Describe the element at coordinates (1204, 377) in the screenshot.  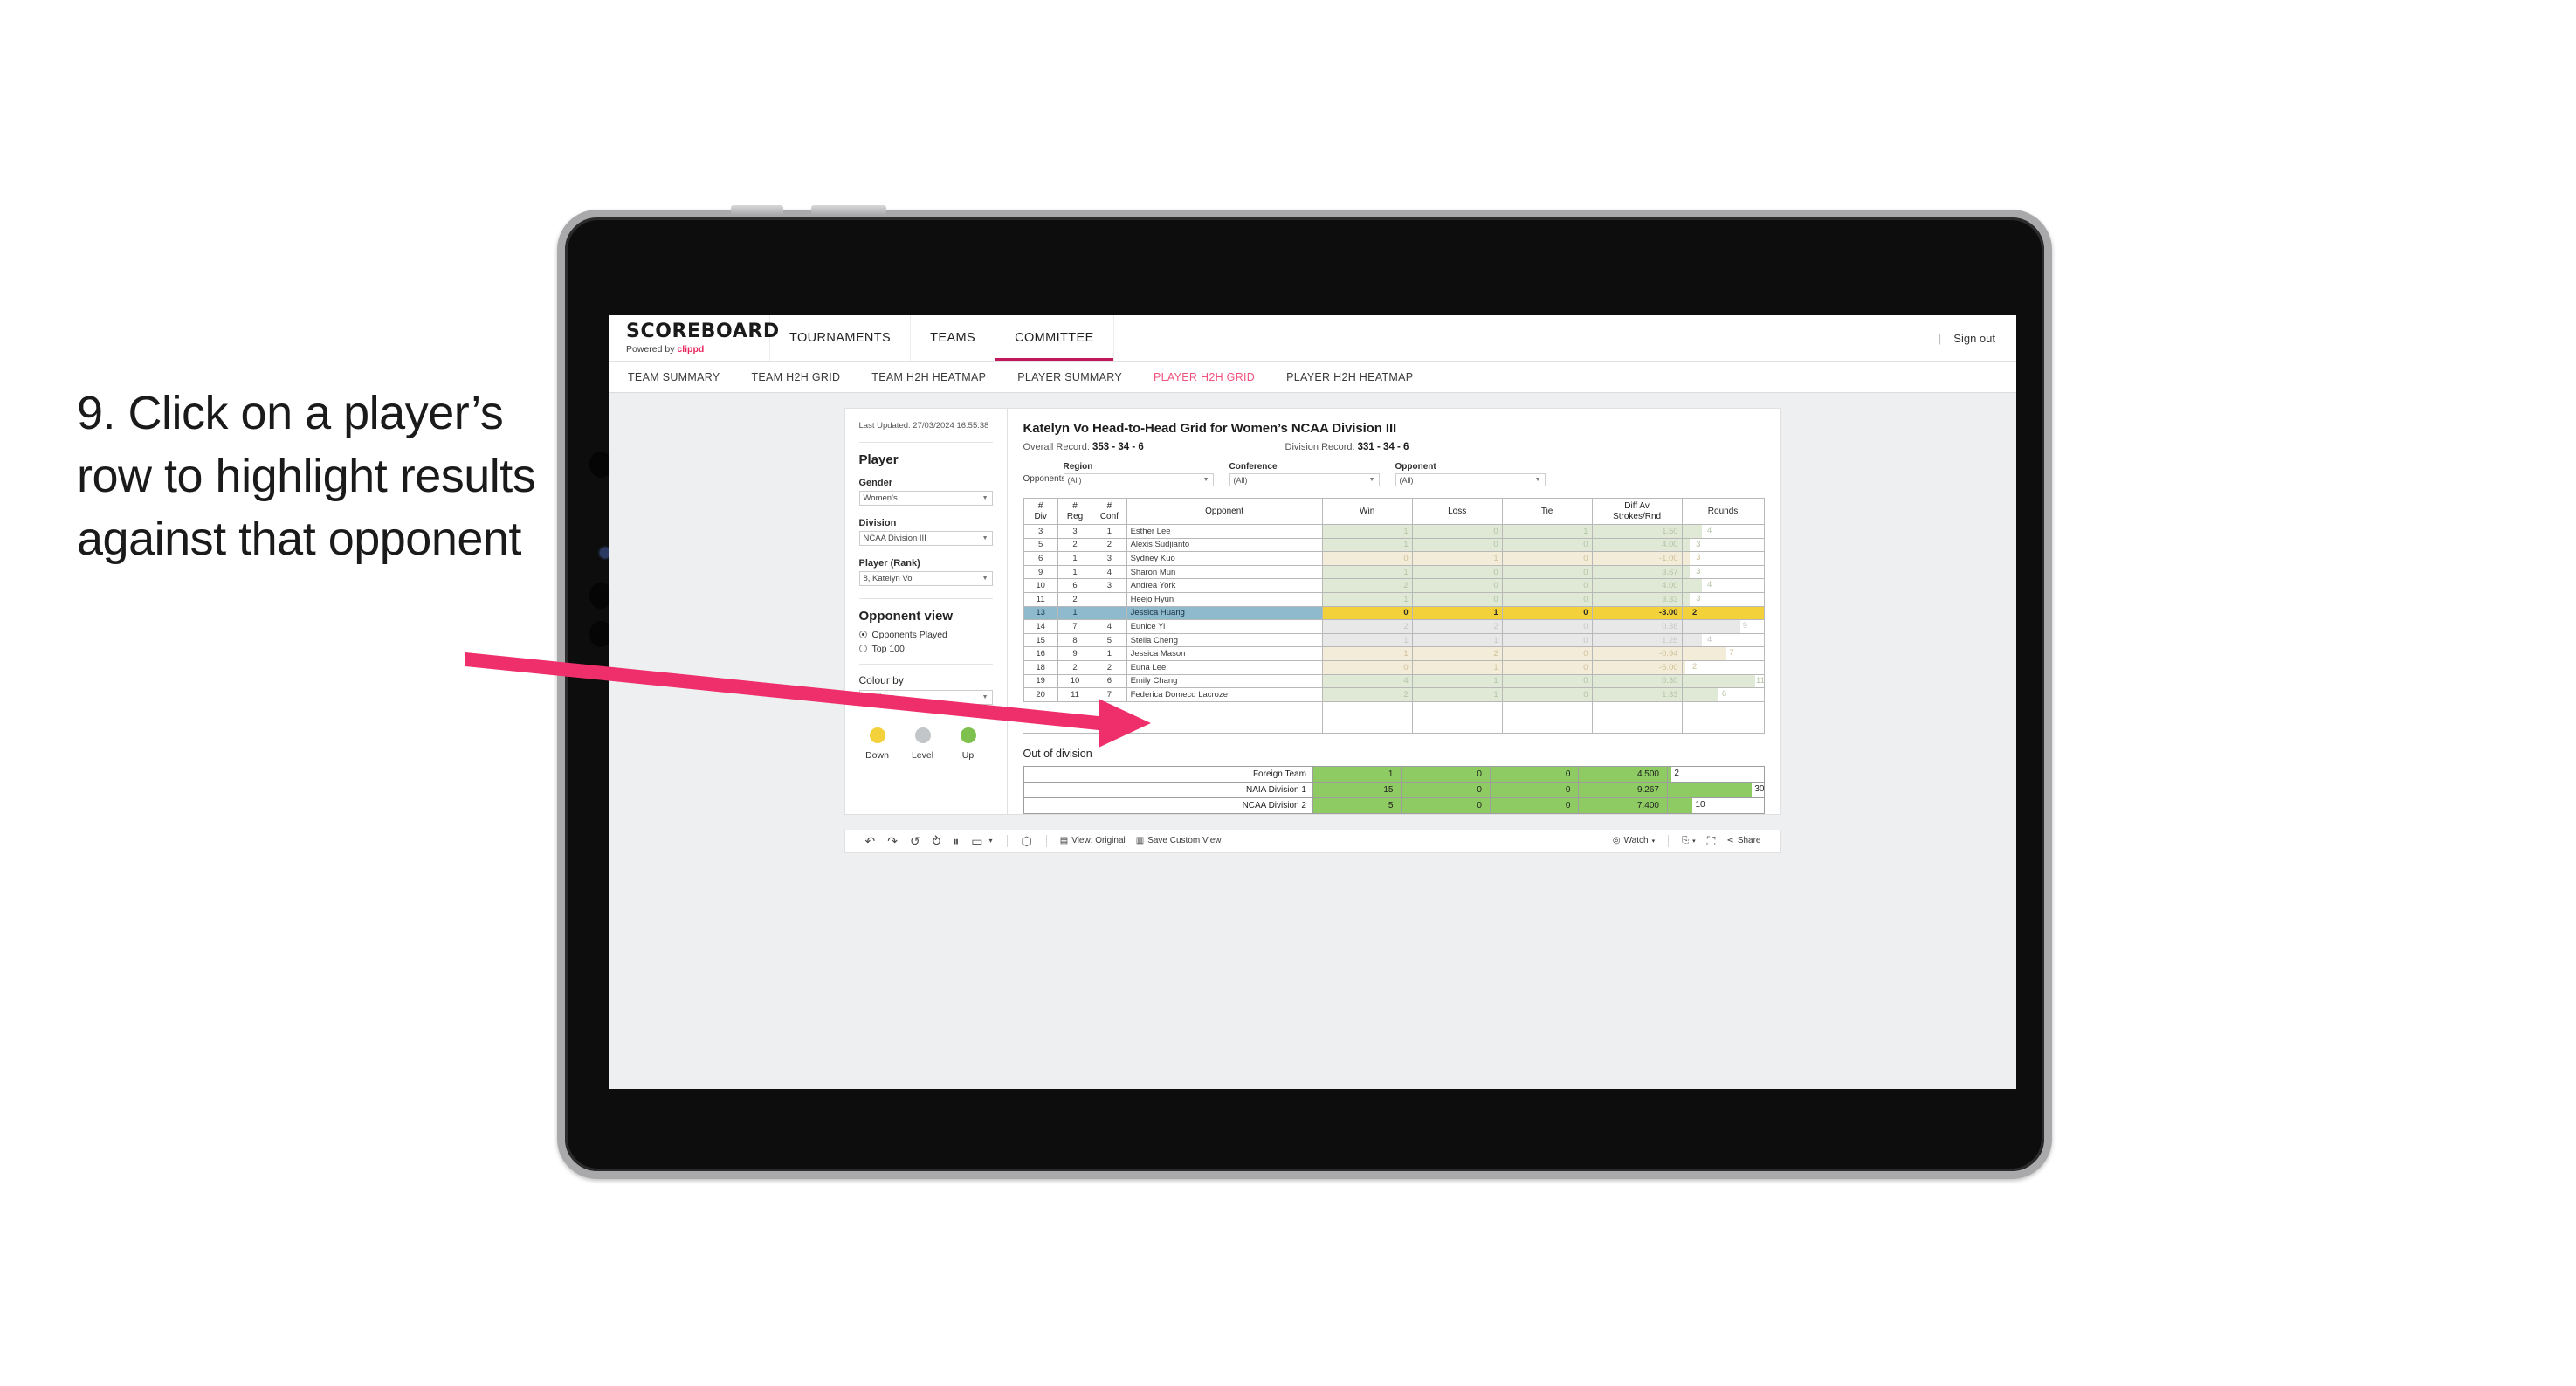
I see `tab-player-h2h-grid: PLAYER H2H GRID` at that location.